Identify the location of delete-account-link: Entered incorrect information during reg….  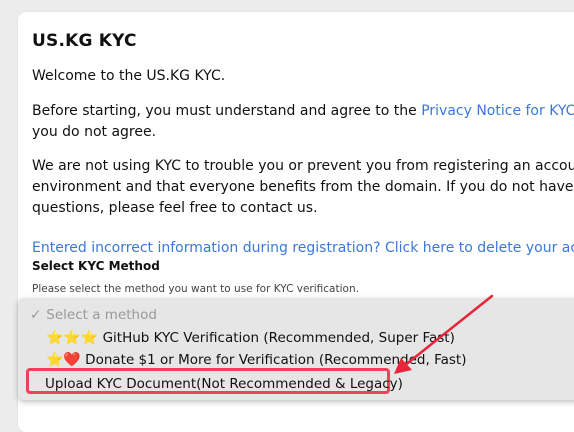
(303, 248).